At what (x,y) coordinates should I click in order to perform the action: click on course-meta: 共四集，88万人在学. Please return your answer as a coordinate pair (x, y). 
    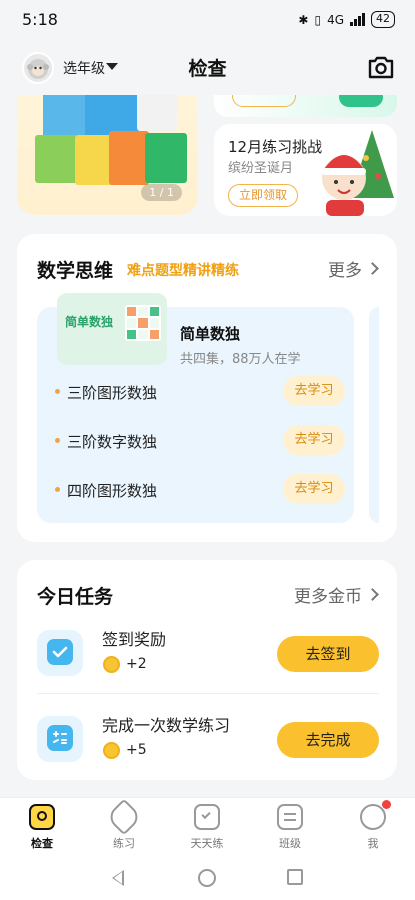
    Looking at the image, I should click on (240, 359).